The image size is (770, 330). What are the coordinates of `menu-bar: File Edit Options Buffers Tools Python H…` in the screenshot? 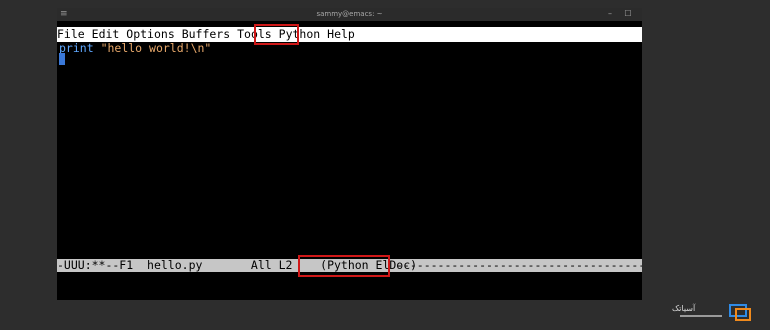 It's located at (349, 34).